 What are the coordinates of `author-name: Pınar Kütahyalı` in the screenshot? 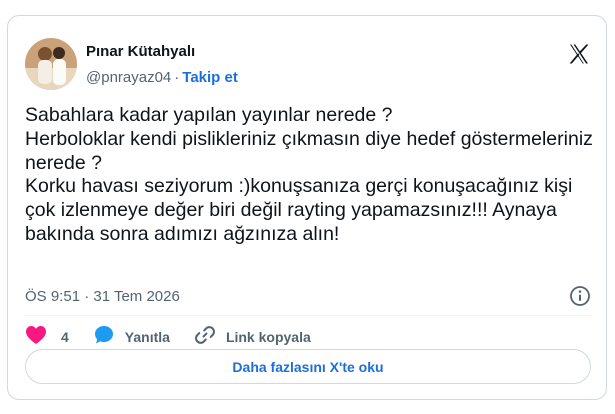 It's located at (140, 51).